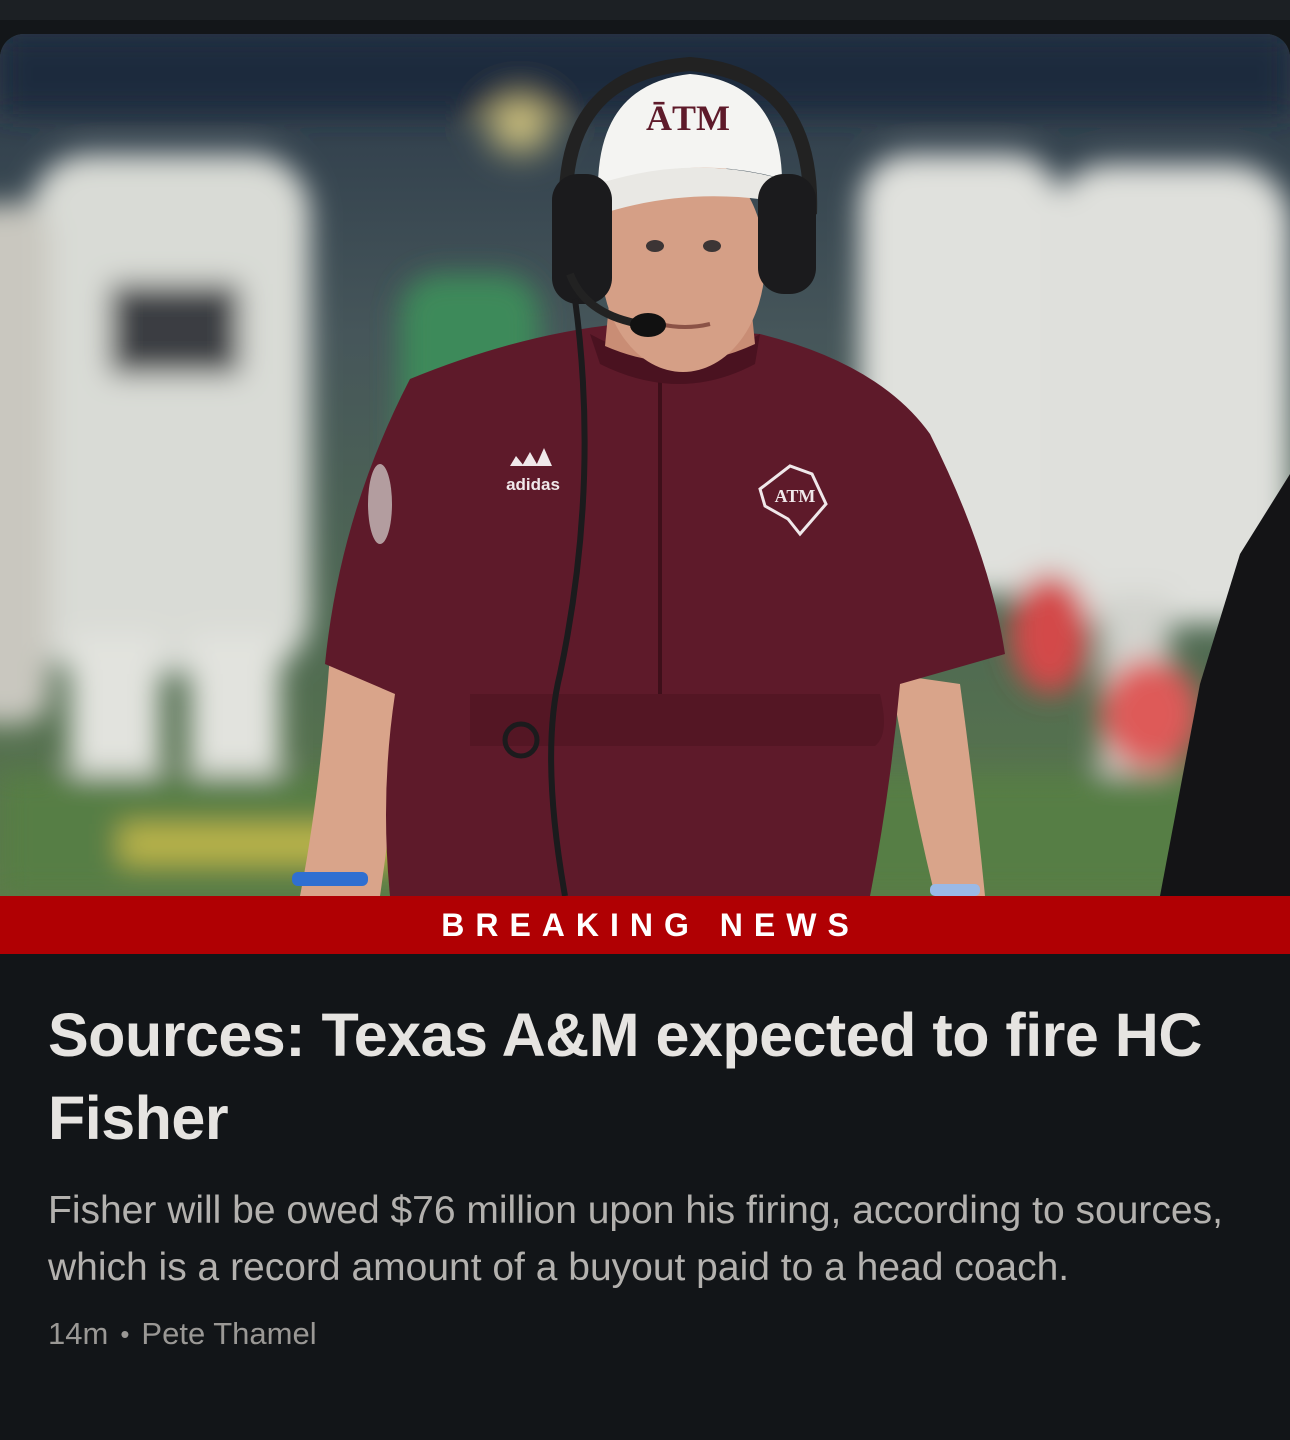  Describe the element at coordinates (650, 924) in the screenshot. I see `breaking-news-label: BREAKING NEWS` at that location.